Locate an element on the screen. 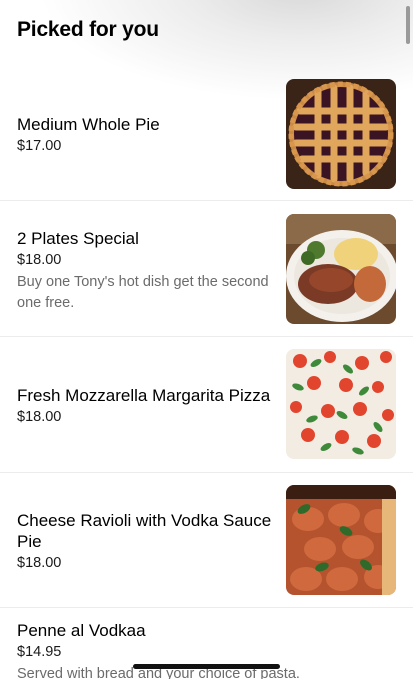 The image size is (413, 679). menu-item-name: Penne al Vodkaa is located at coordinates (81, 630).